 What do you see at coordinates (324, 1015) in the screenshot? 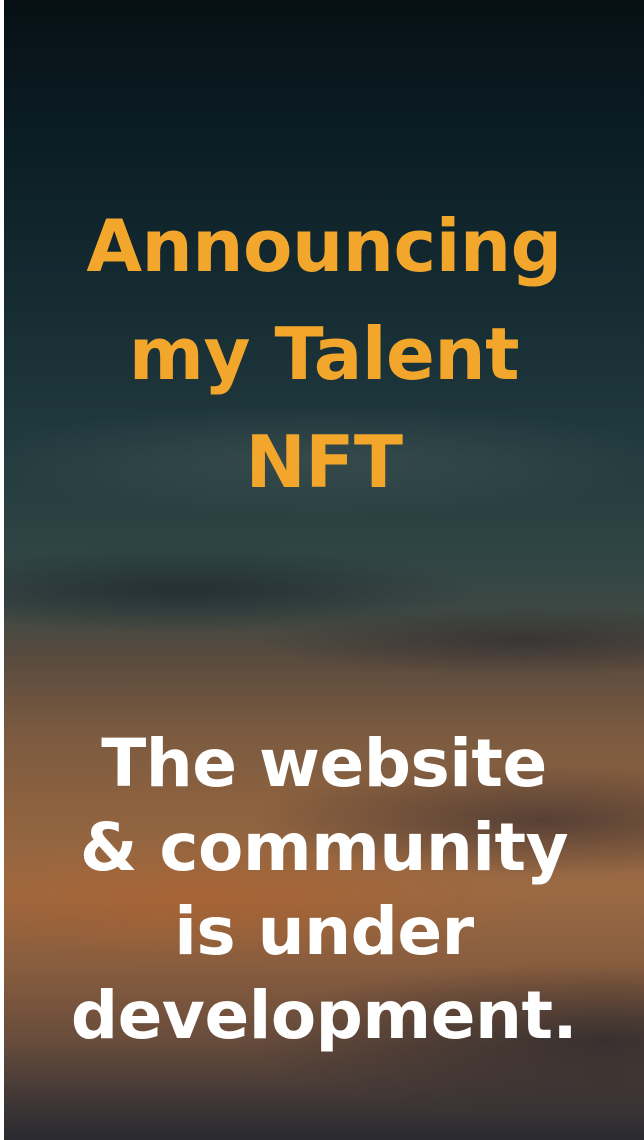
I see `message-line: development.` at bounding box center [324, 1015].